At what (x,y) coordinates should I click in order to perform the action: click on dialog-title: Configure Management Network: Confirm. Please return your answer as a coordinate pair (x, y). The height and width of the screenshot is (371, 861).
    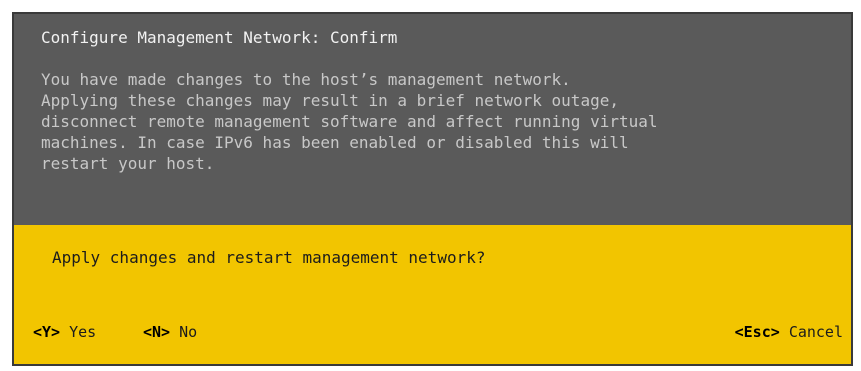
    Looking at the image, I should click on (219, 37).